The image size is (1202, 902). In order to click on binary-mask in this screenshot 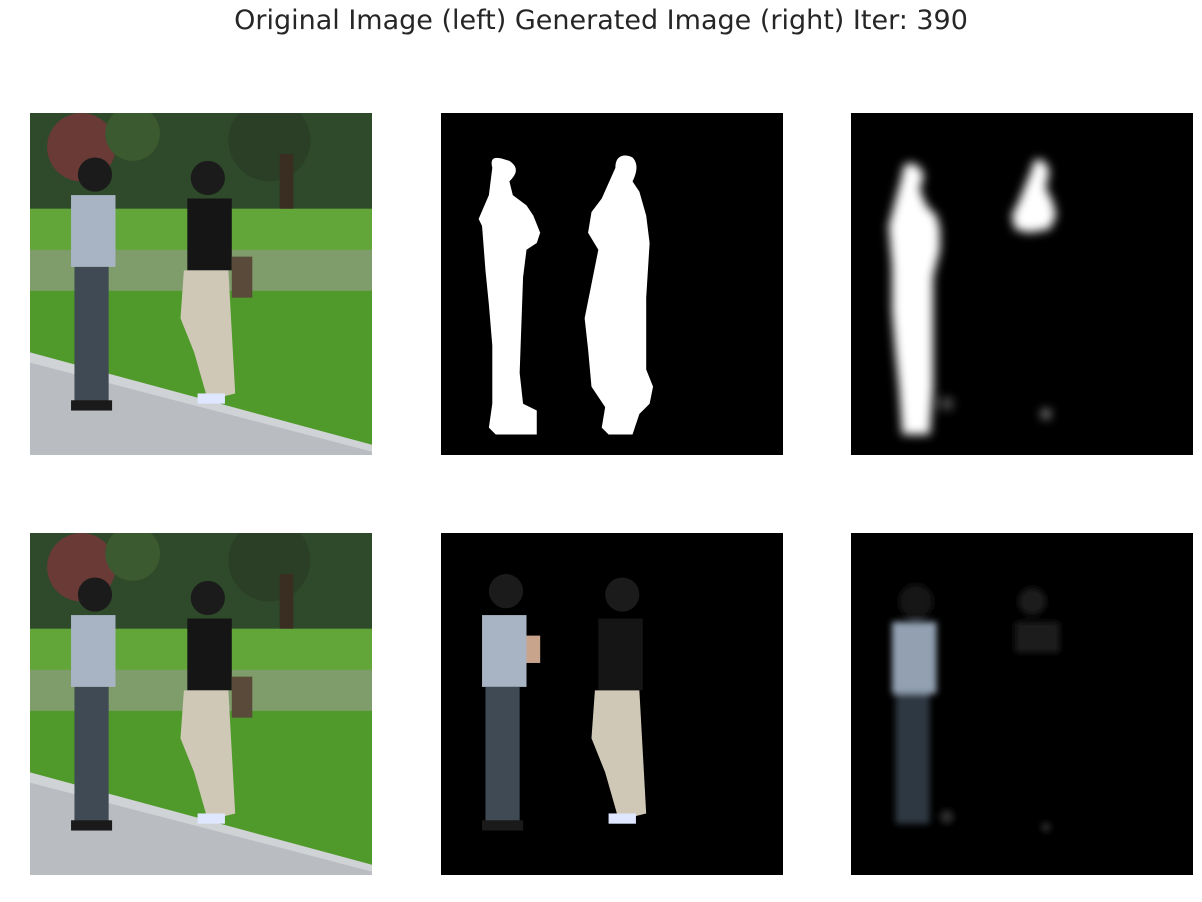, I will do `click(612, 284)`.